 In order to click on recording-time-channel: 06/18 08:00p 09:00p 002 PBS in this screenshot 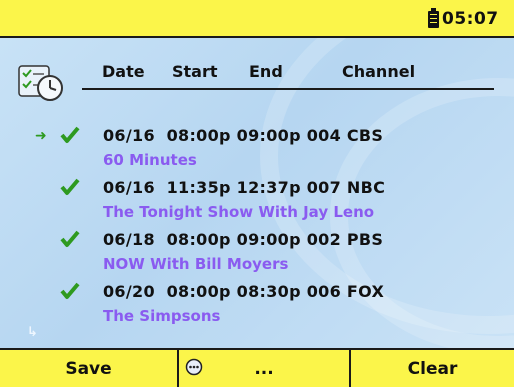, I will do `click(243, 239)`.